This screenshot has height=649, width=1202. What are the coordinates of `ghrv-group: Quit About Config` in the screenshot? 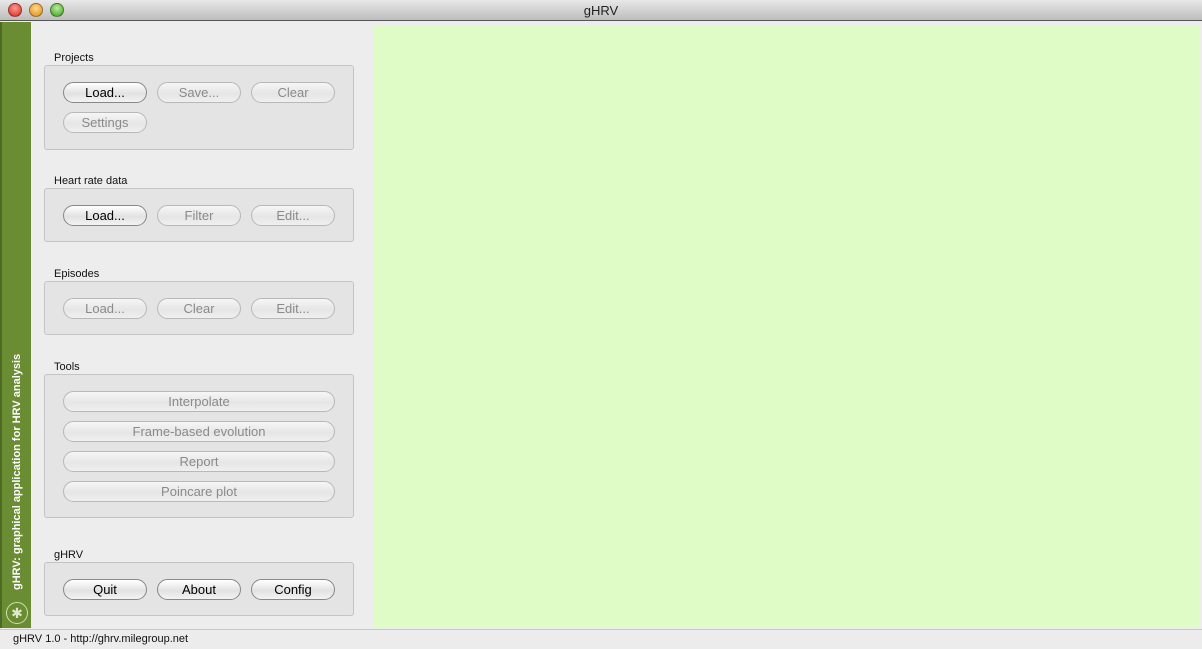 It's located at (199, 589).